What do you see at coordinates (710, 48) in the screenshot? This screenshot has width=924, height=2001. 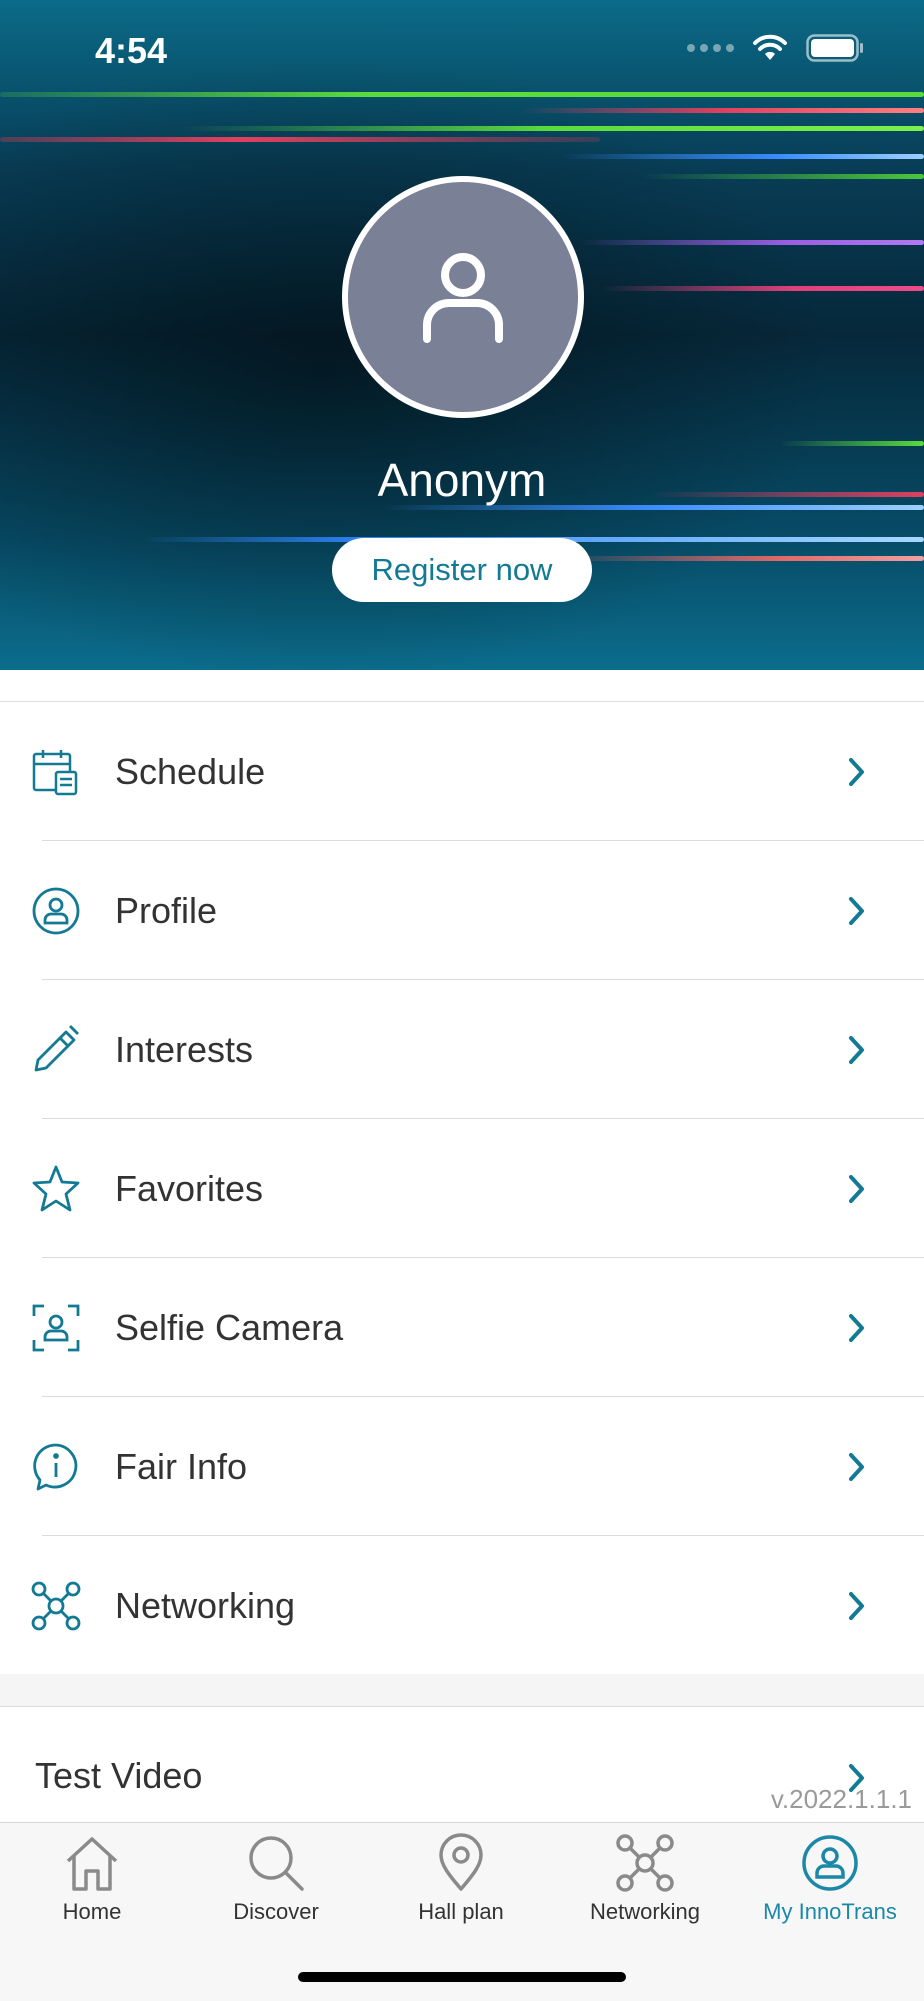 I see `signal-icon` at bounding box center [710, 48].